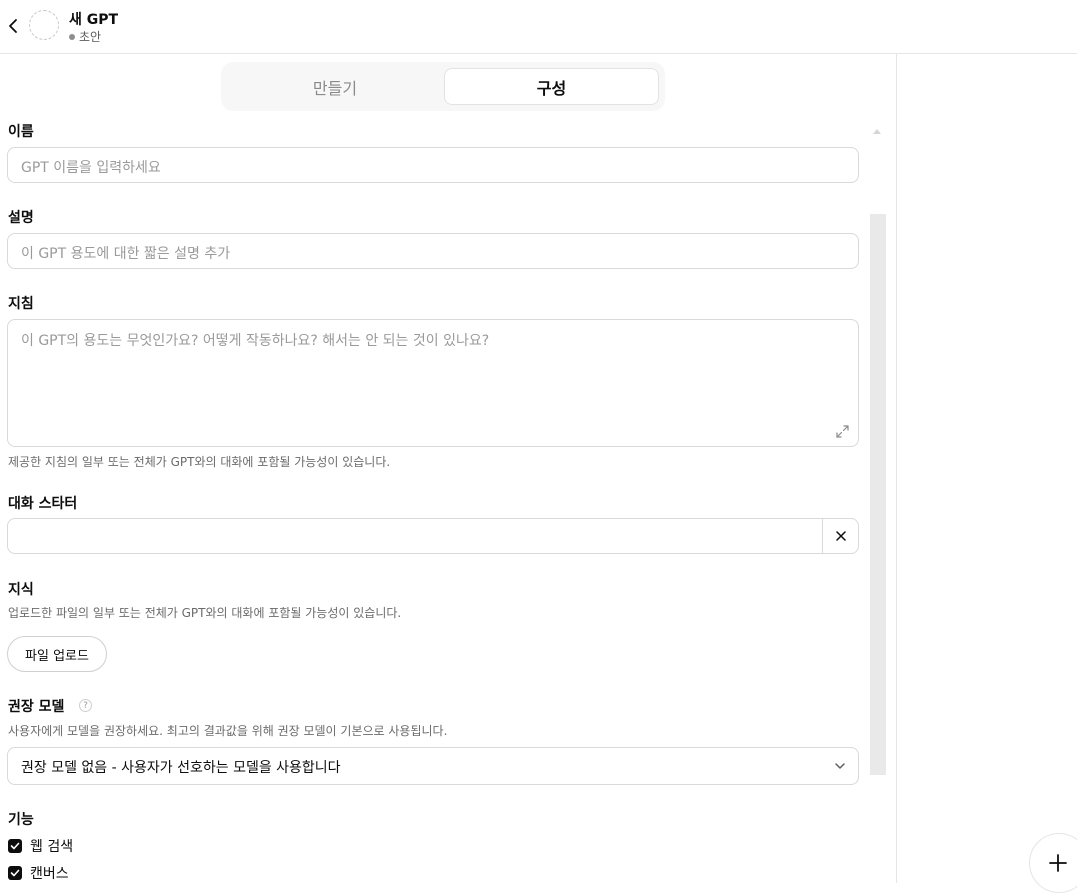  What do you see at coordinates (13, 26) in the screenshot?
I see `back-arrow-icon` at bounding box center [13, 26].